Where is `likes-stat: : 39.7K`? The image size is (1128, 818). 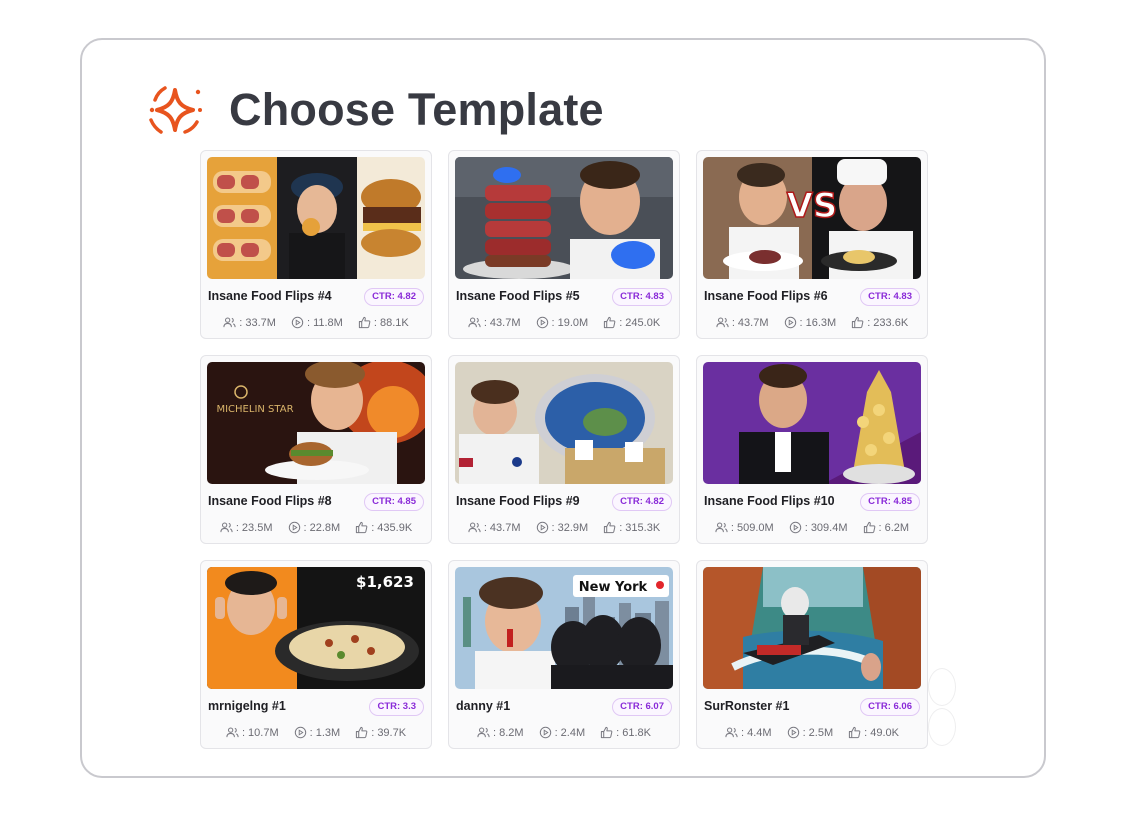
likes-stat: : 39.7K is located at coordinates (380, 732).